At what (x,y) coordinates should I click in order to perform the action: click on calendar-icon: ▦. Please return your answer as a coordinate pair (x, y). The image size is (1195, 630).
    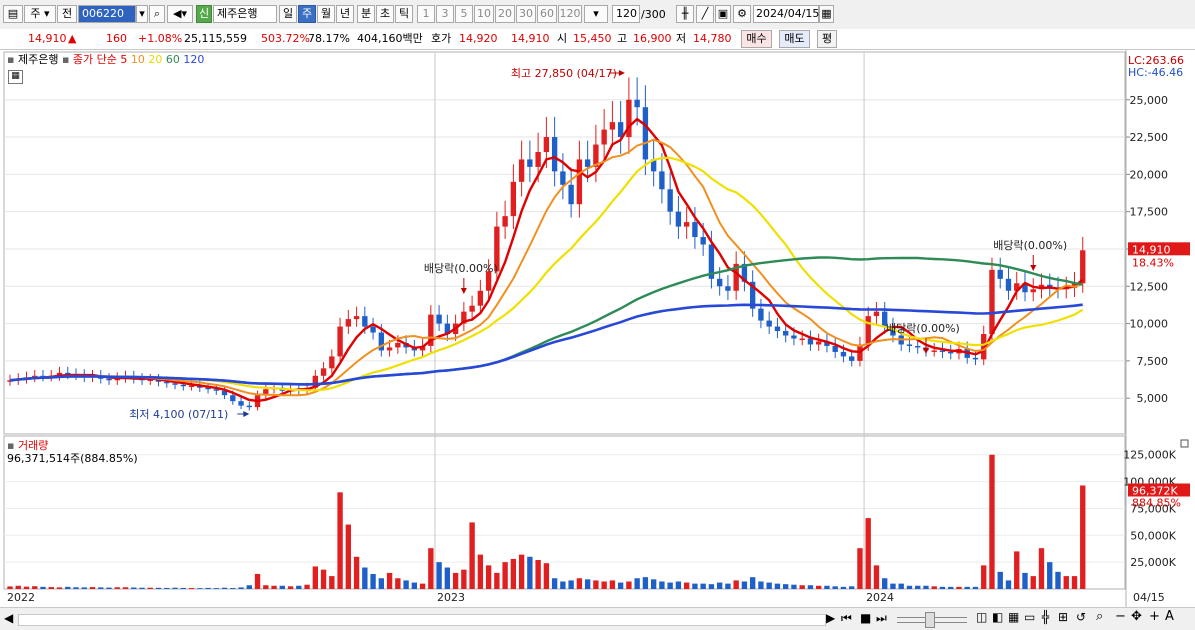
    Looking at the image, I should click on (826, 14).